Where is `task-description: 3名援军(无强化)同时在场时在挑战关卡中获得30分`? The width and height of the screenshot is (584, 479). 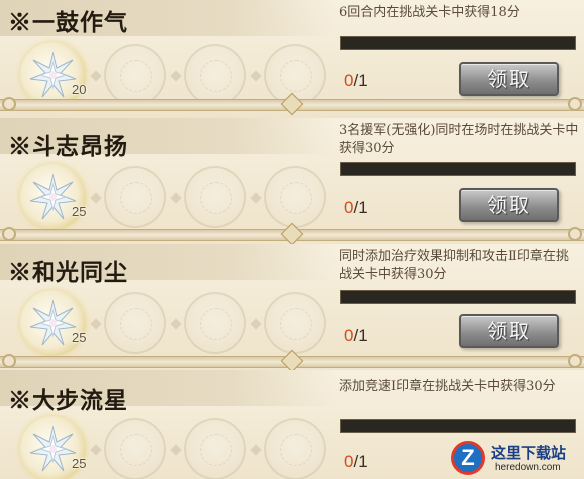 task-description: 3名援军(无强化)同时在场时在挑战关卡中获得30分 is located at coordinates (459, 139).